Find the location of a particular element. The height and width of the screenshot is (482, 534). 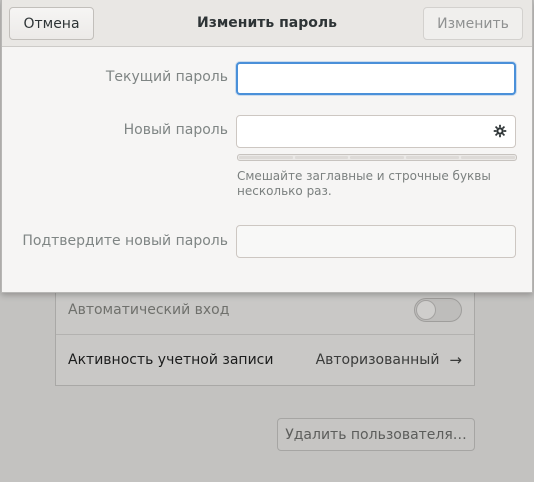

new-password-input is located at coordinates (376, 131).